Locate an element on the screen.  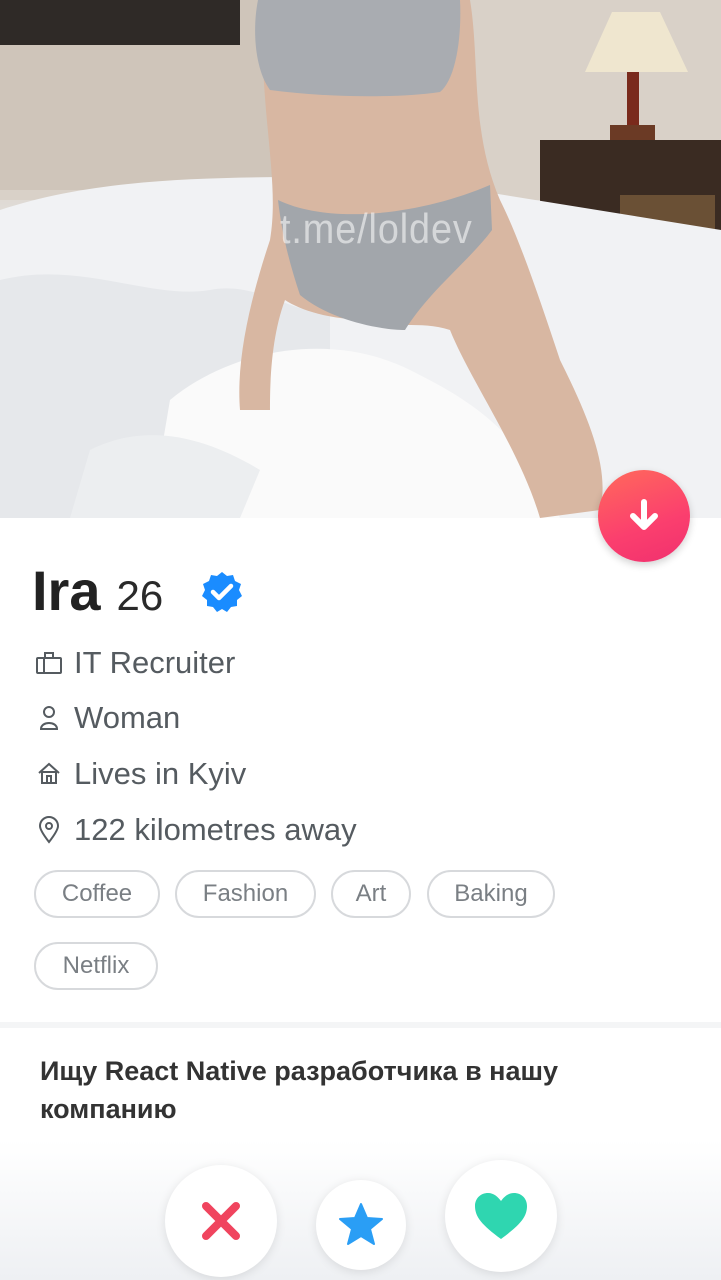
person-icon is located at coordinates (49, 718).